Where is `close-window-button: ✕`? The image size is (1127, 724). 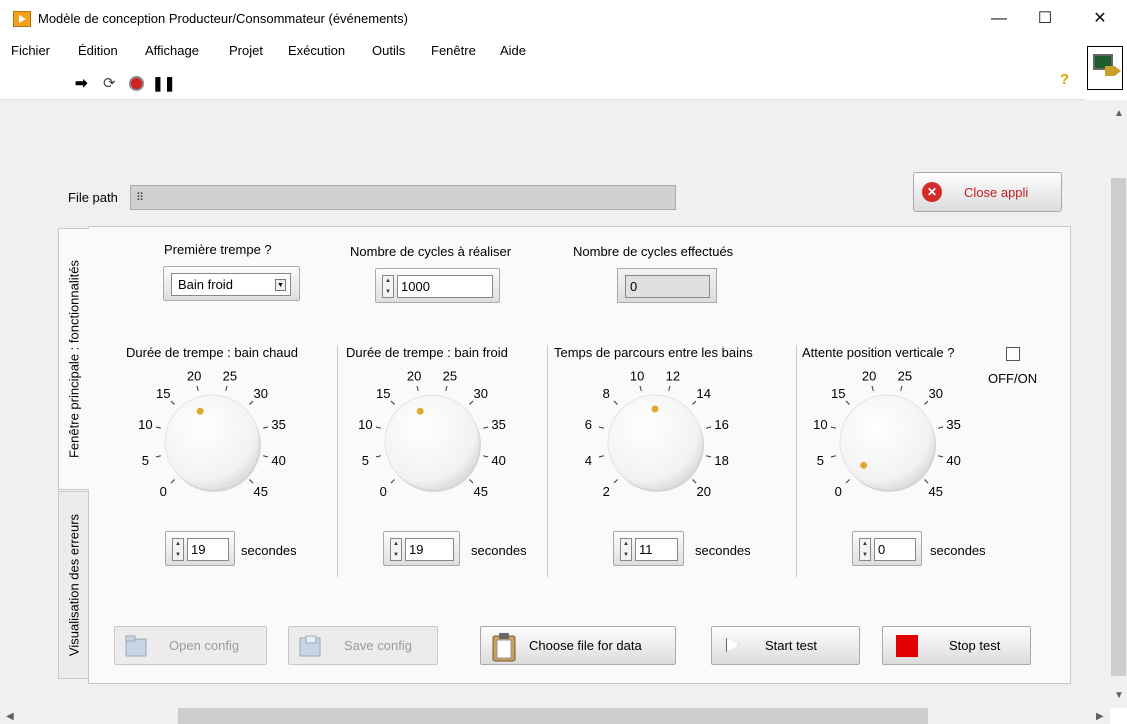 close-window-button: ✕ is located at coordinates (1100, 19).